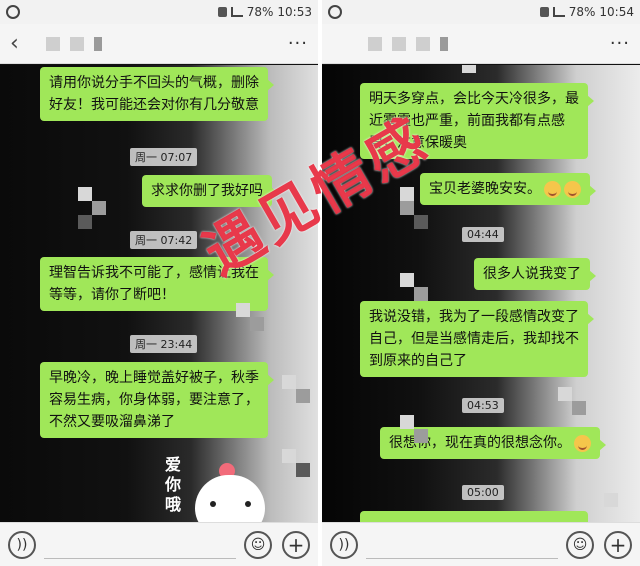 The image size is (640, 566). What do you see at coordinates (477, 339) in the screenshot?
I see `message-bubble: 我说没错，我为了一段感情改变了自己，但是当感情走后，我却找不到原来的自己了` at bounding box center [477, 339].